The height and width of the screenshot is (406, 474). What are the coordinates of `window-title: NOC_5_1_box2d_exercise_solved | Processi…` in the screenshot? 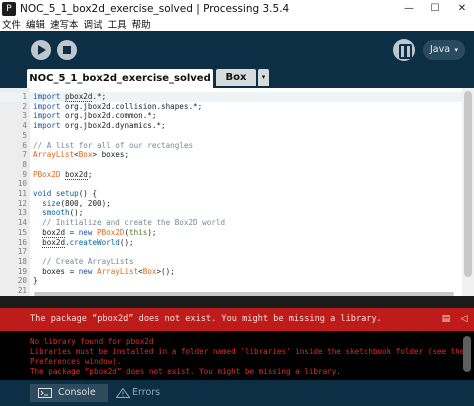 It's located at (155, 8).